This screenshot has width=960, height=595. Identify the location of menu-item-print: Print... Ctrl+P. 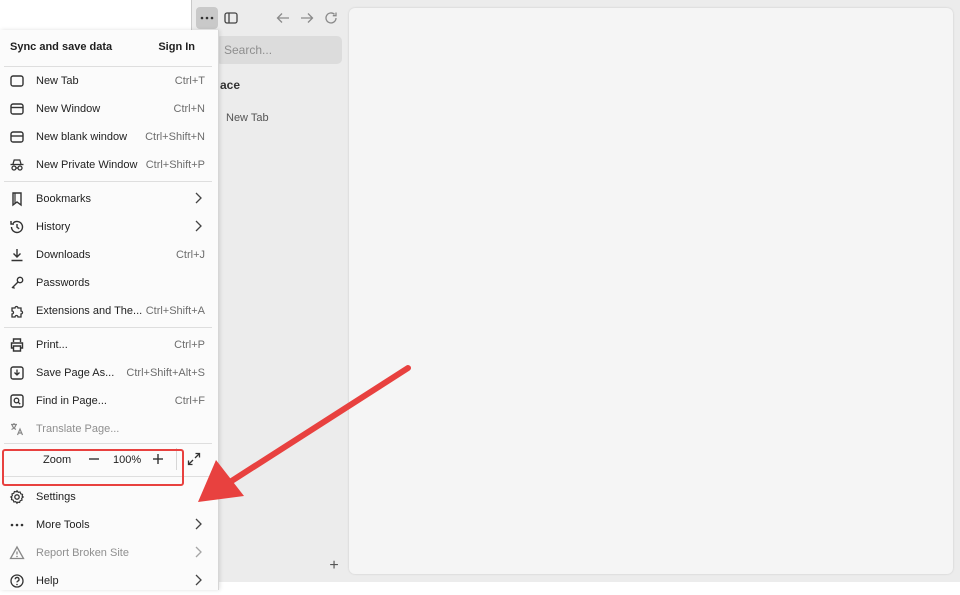
(109, 345).